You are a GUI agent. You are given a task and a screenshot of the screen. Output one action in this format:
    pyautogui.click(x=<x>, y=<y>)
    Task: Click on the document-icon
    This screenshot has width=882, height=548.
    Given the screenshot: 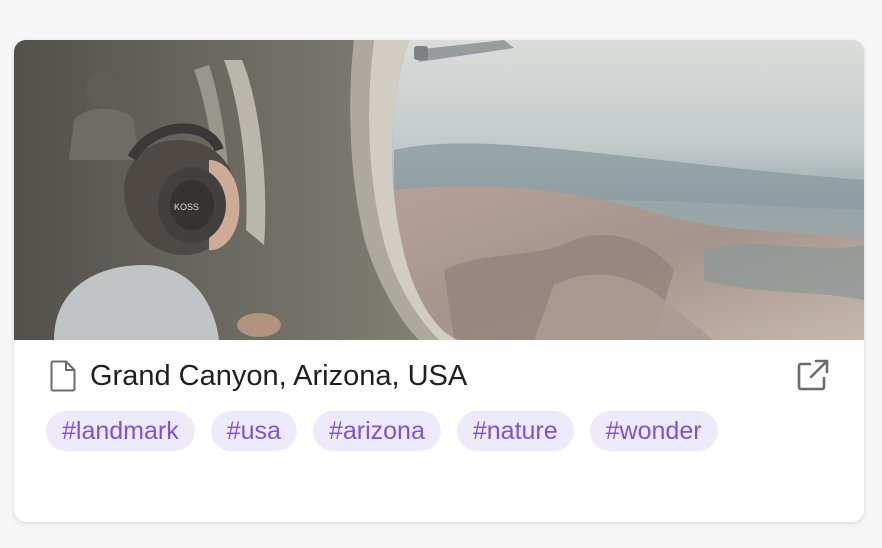 What is the action you would take?
    pyautogui.click(x=63, y=376)
    